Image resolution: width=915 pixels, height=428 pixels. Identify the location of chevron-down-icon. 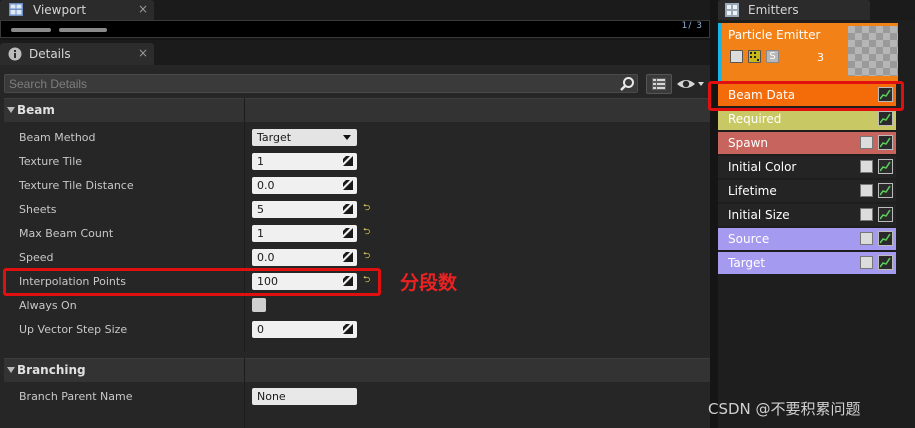
(347, 137).